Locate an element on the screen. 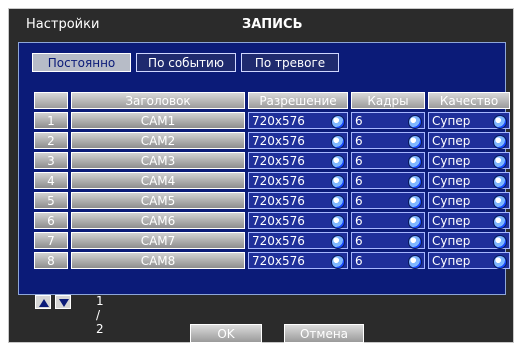 This screenshot has width=523, height=351. window-title-recording: ЗАПИСЬ is located at coordinates (272, 24).